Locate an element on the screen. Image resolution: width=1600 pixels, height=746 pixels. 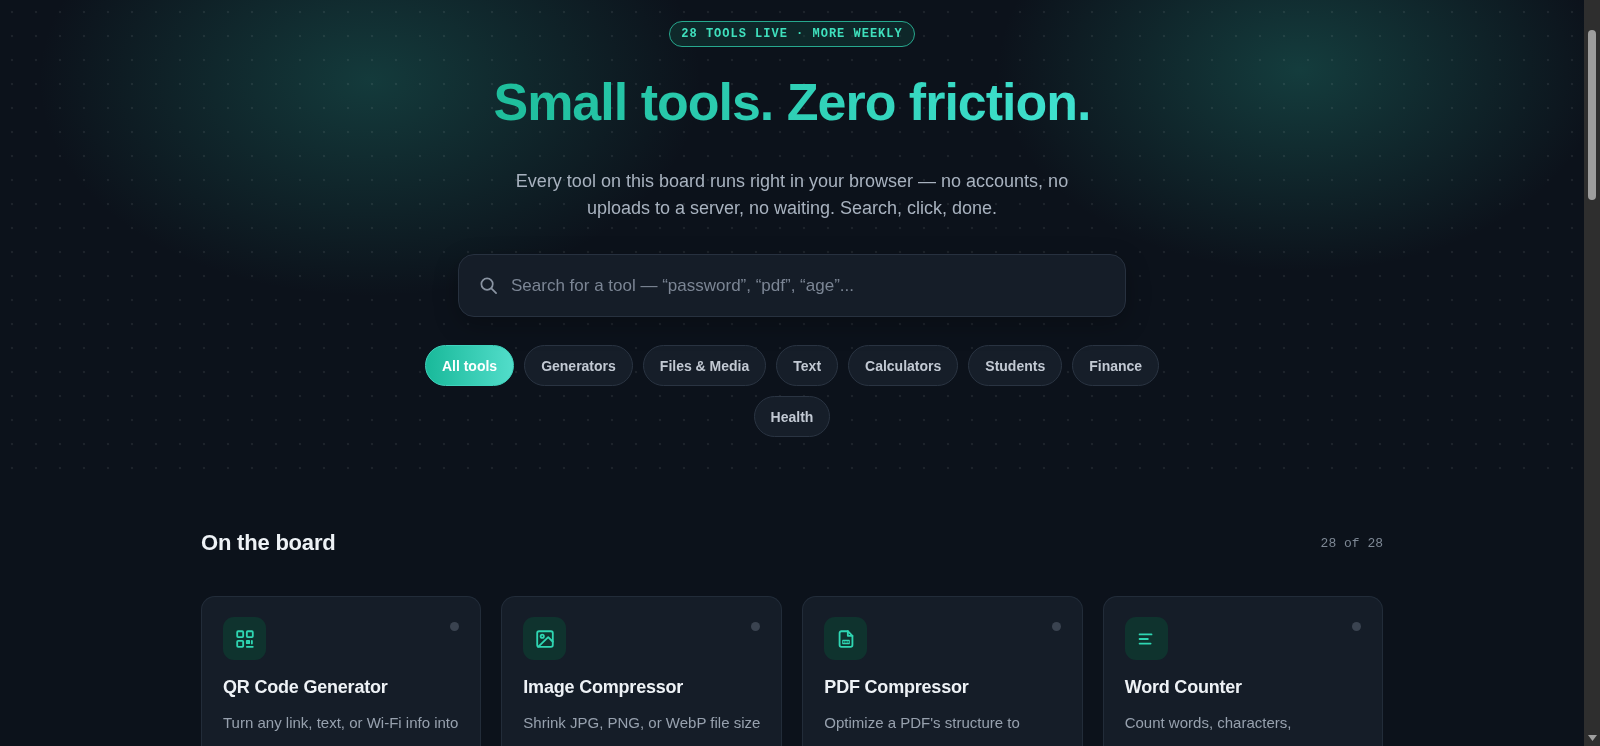
filter-chip: Calculators is located at coordinates (903, 365).